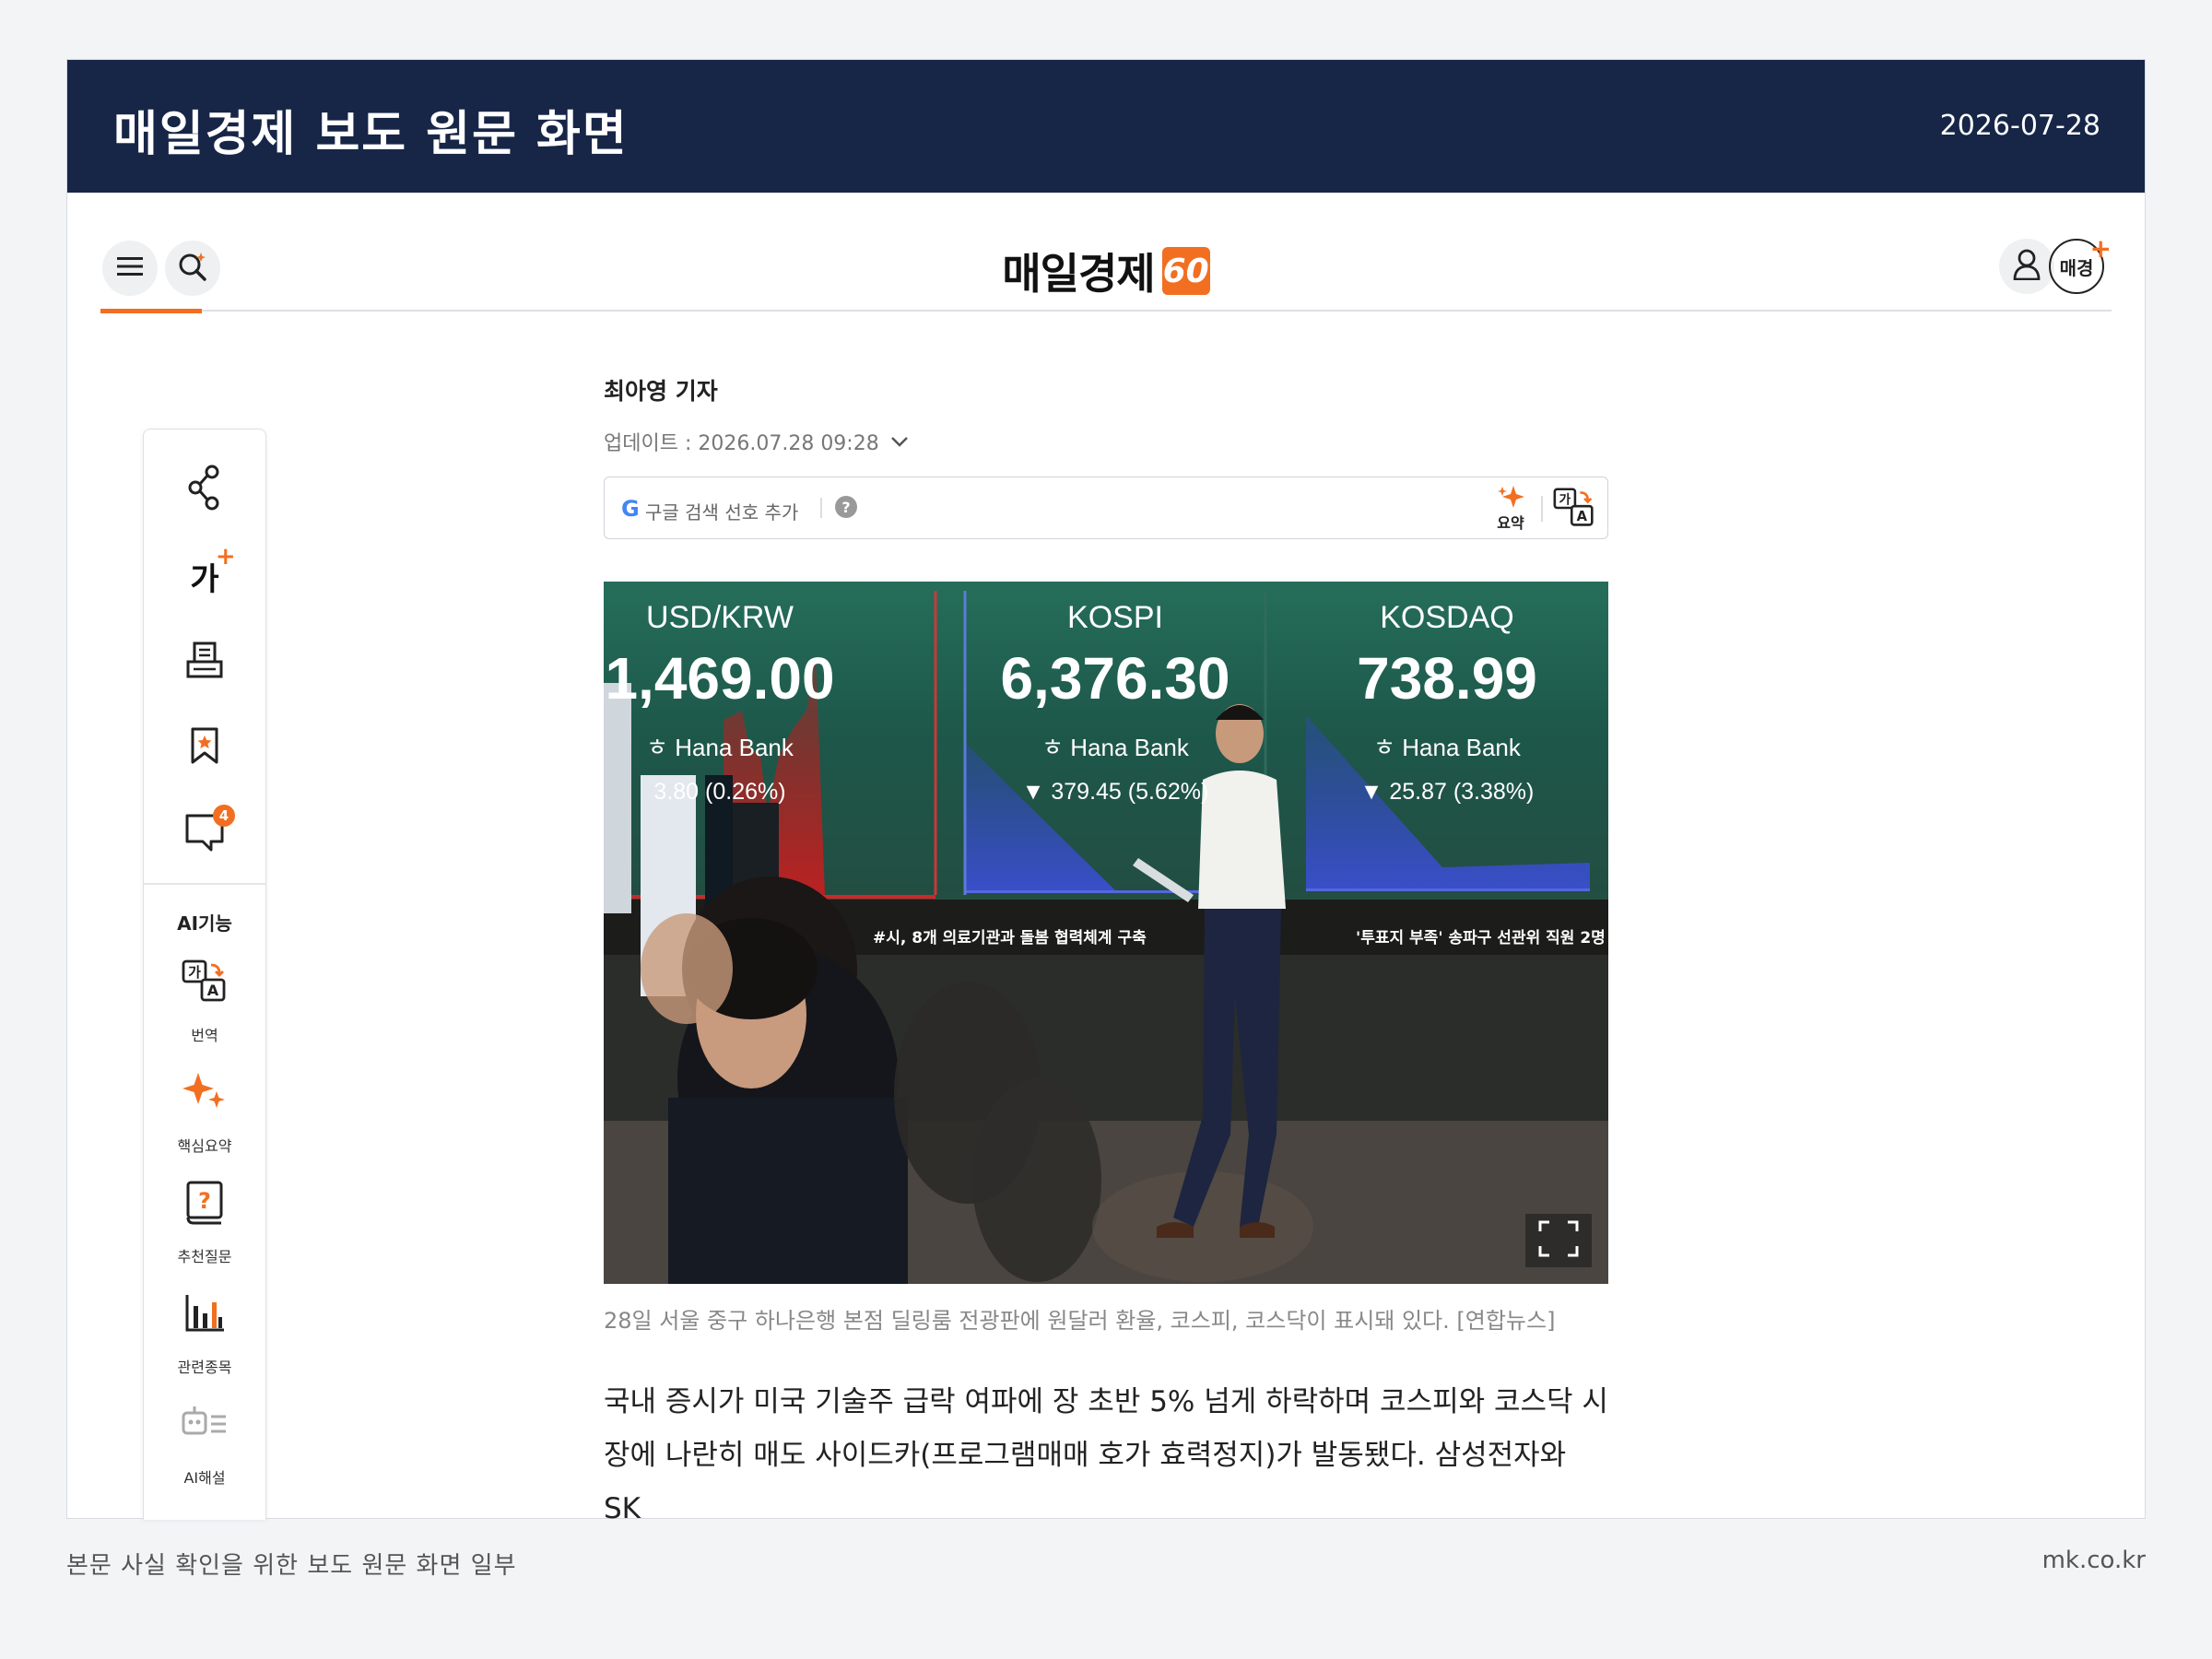 This screenshot has height=1659, width=2212. I want to click on ai-translate-button: 가A 번역, so click(204, 1005).